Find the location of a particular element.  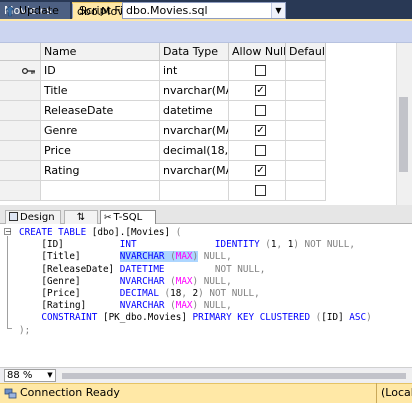

cell-name: ReleaseDate is located at coordinates (100, 111).